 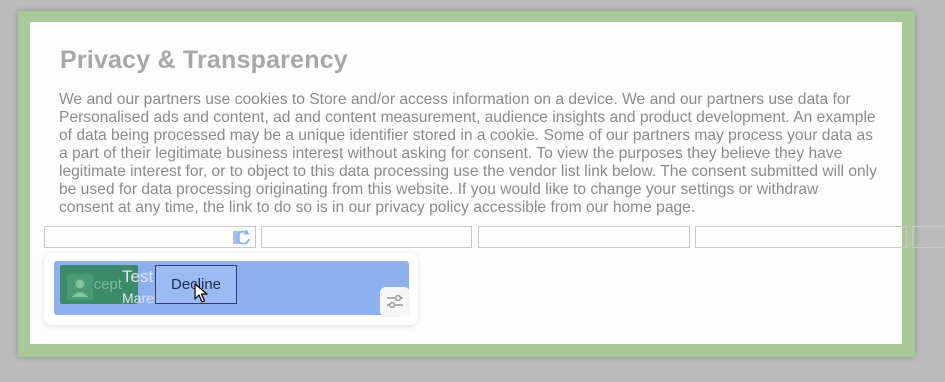 What do you see at coordinates (201, 293) in the screenshot?
I see `mouse-pointer-icon` at bounding box center [201, 293].